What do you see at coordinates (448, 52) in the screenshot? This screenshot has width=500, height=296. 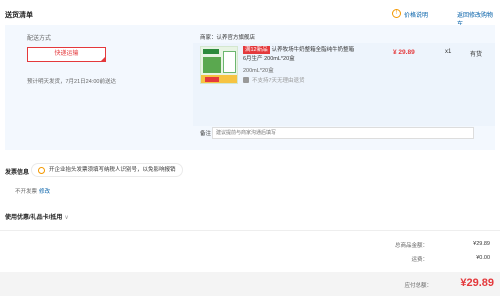 I see `product-quantity: x1` at bounding box center [448, 52].